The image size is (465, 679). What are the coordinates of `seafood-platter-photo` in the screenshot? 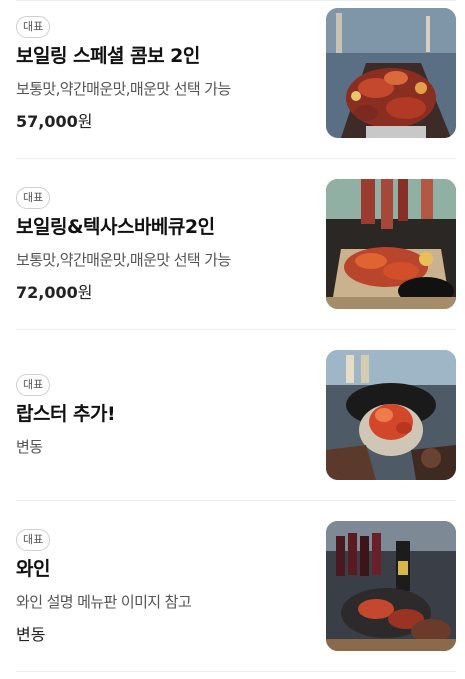 It's located at (391, 73).